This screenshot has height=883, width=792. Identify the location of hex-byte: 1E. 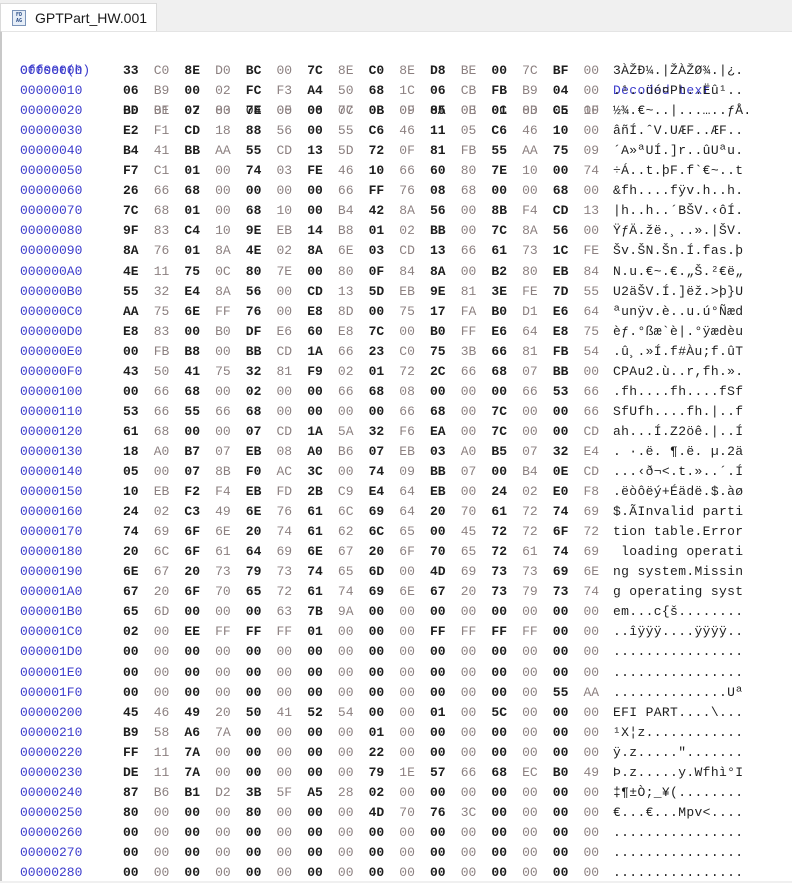
(410, 773).